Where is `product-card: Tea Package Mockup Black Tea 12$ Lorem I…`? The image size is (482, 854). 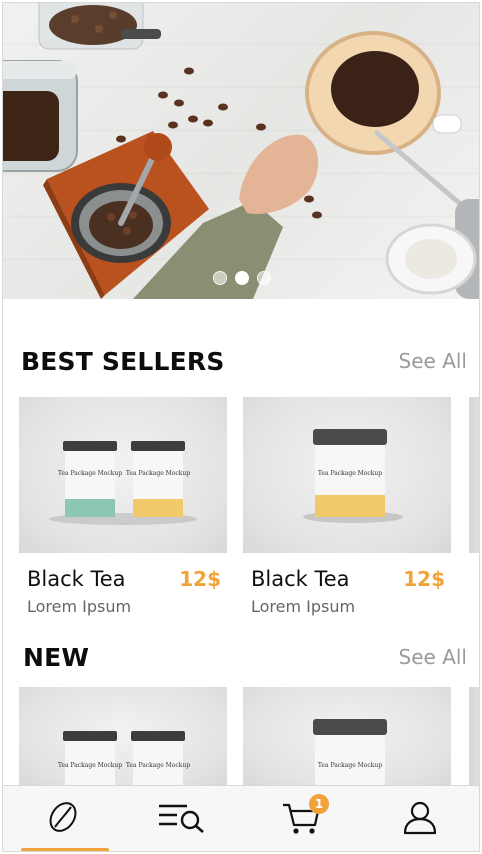
product-card: Tea Package Mockup Black Tea 12$ Lorem I… is located at coordinates (347, 506).